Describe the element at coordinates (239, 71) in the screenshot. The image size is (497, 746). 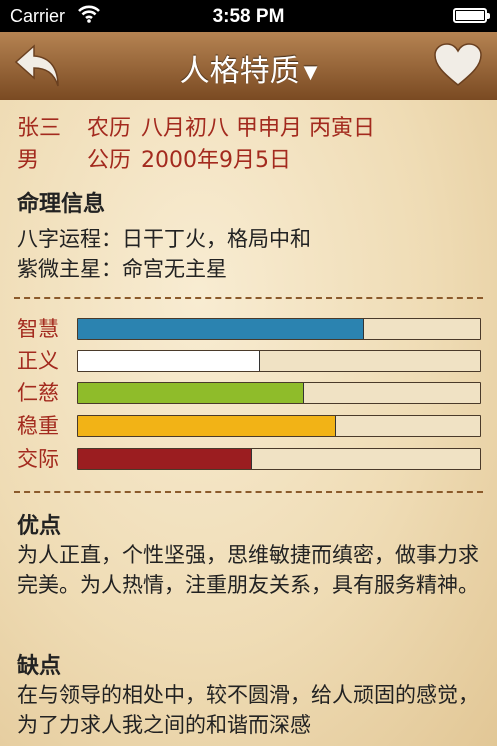
I see `page-title: 人格特质` at that location.